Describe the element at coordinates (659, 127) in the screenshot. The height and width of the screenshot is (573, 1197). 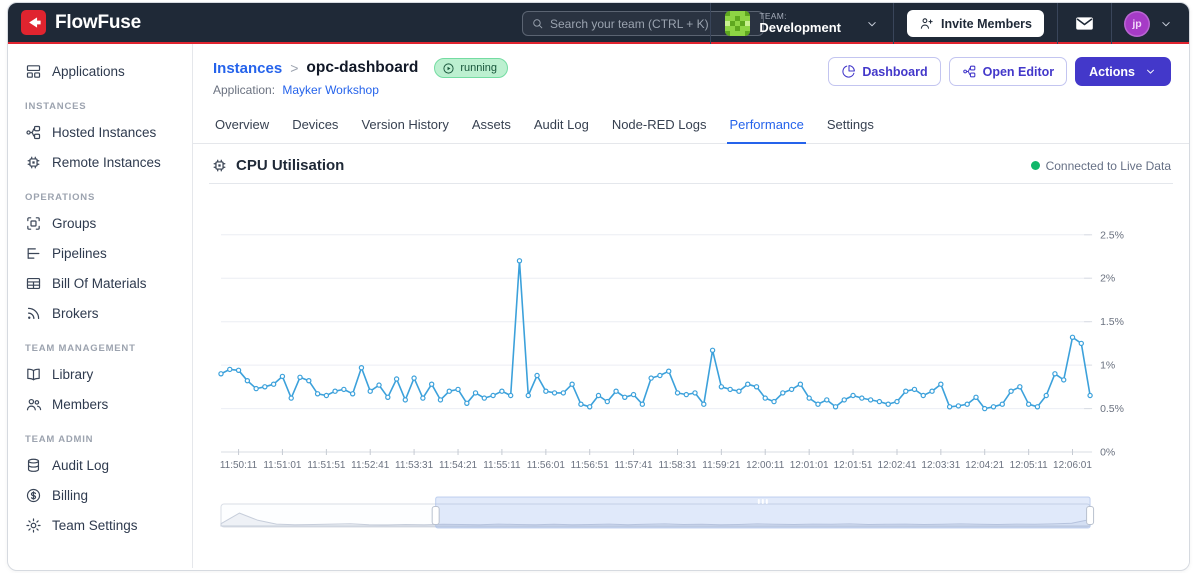
I see `tab-node-red-logs: Node-RED Logs` at that location.